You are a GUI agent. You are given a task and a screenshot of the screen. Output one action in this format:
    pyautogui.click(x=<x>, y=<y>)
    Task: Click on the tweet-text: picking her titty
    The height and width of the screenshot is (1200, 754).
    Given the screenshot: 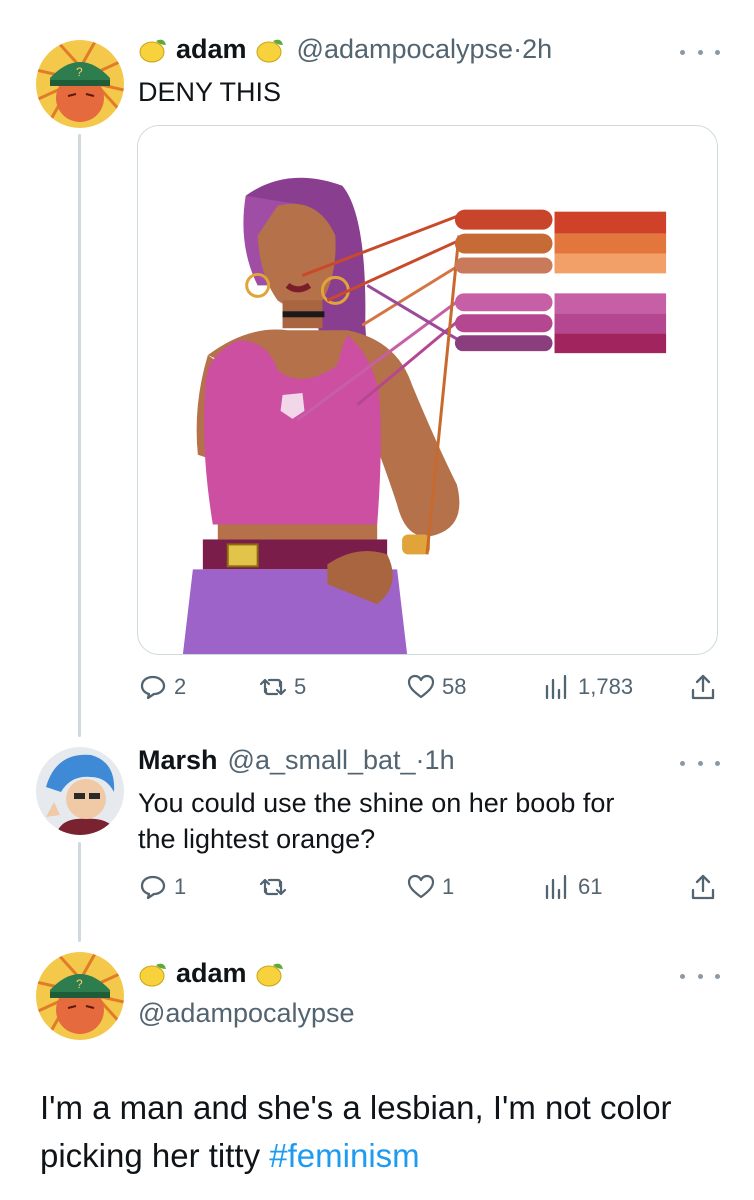 What is the action you would take?
    pyautogui.click(x=155, y=1155)
    